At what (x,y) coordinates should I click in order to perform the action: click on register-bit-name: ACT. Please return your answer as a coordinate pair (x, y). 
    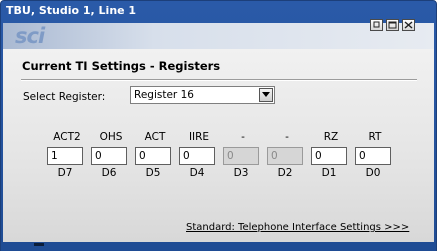
    Looking at the image, I should click on (155, 137).